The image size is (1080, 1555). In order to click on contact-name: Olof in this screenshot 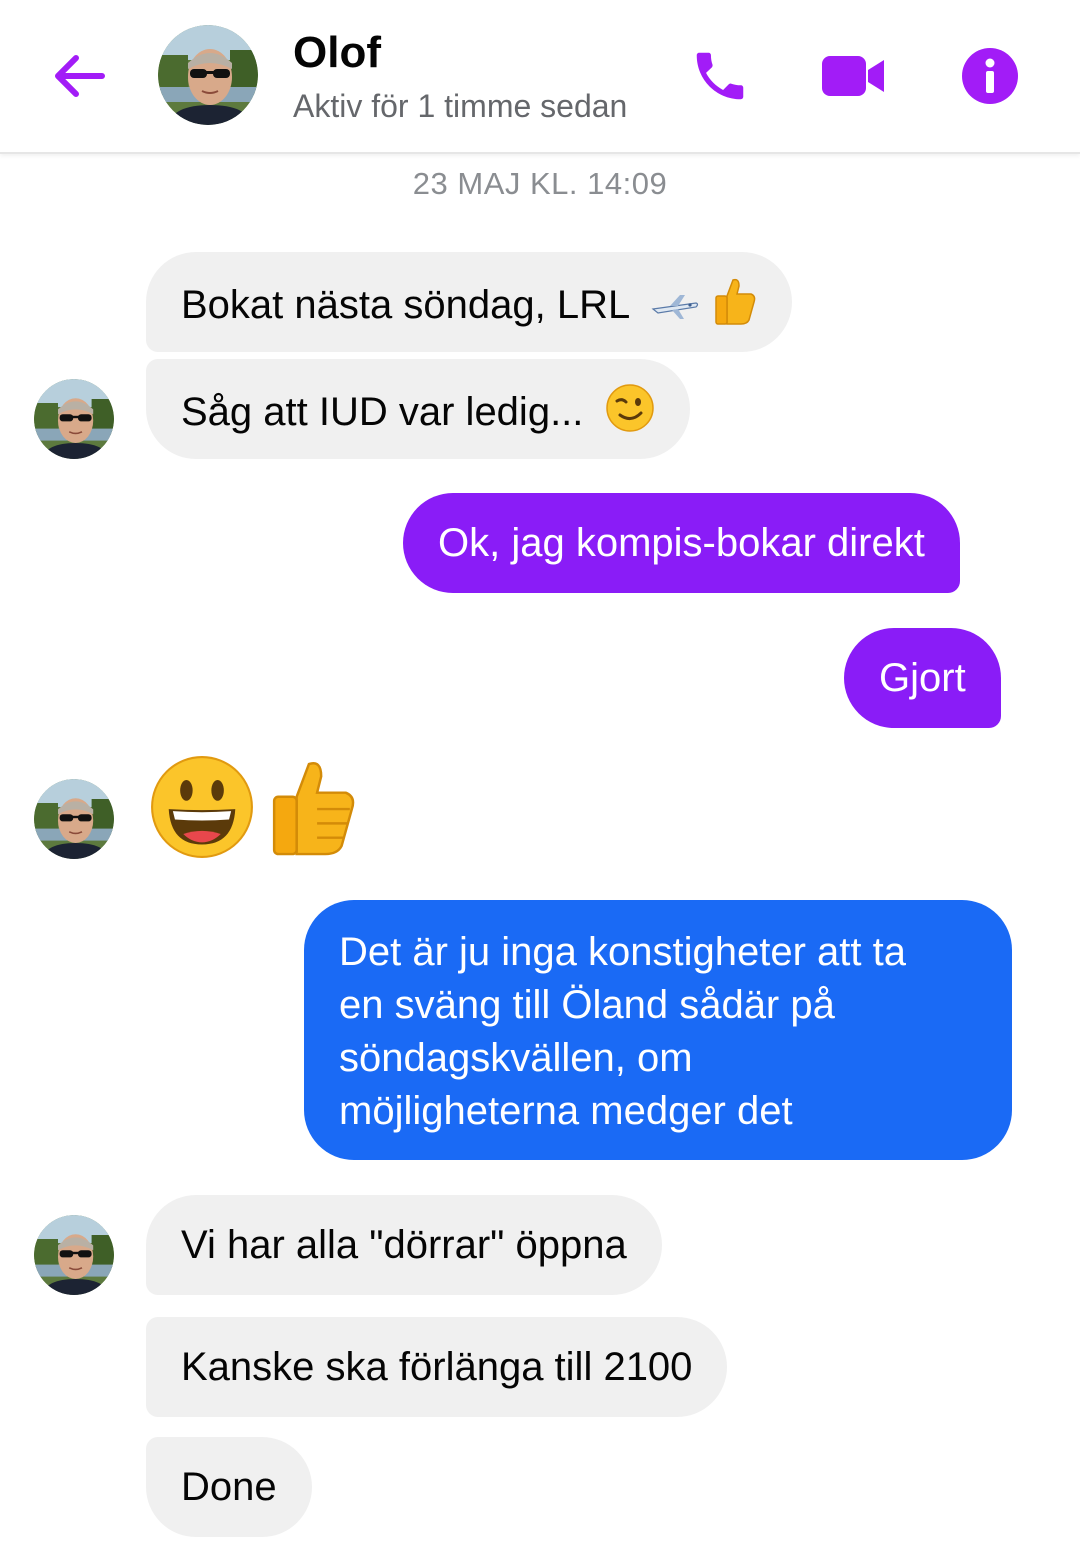, I will do `click(337, 53)`.